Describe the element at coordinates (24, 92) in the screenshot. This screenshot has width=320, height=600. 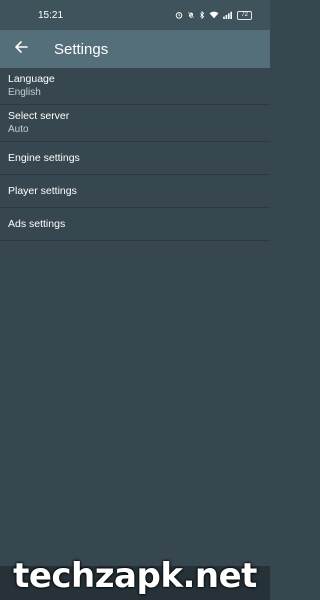
I see `settings-item-value: English` at that location.